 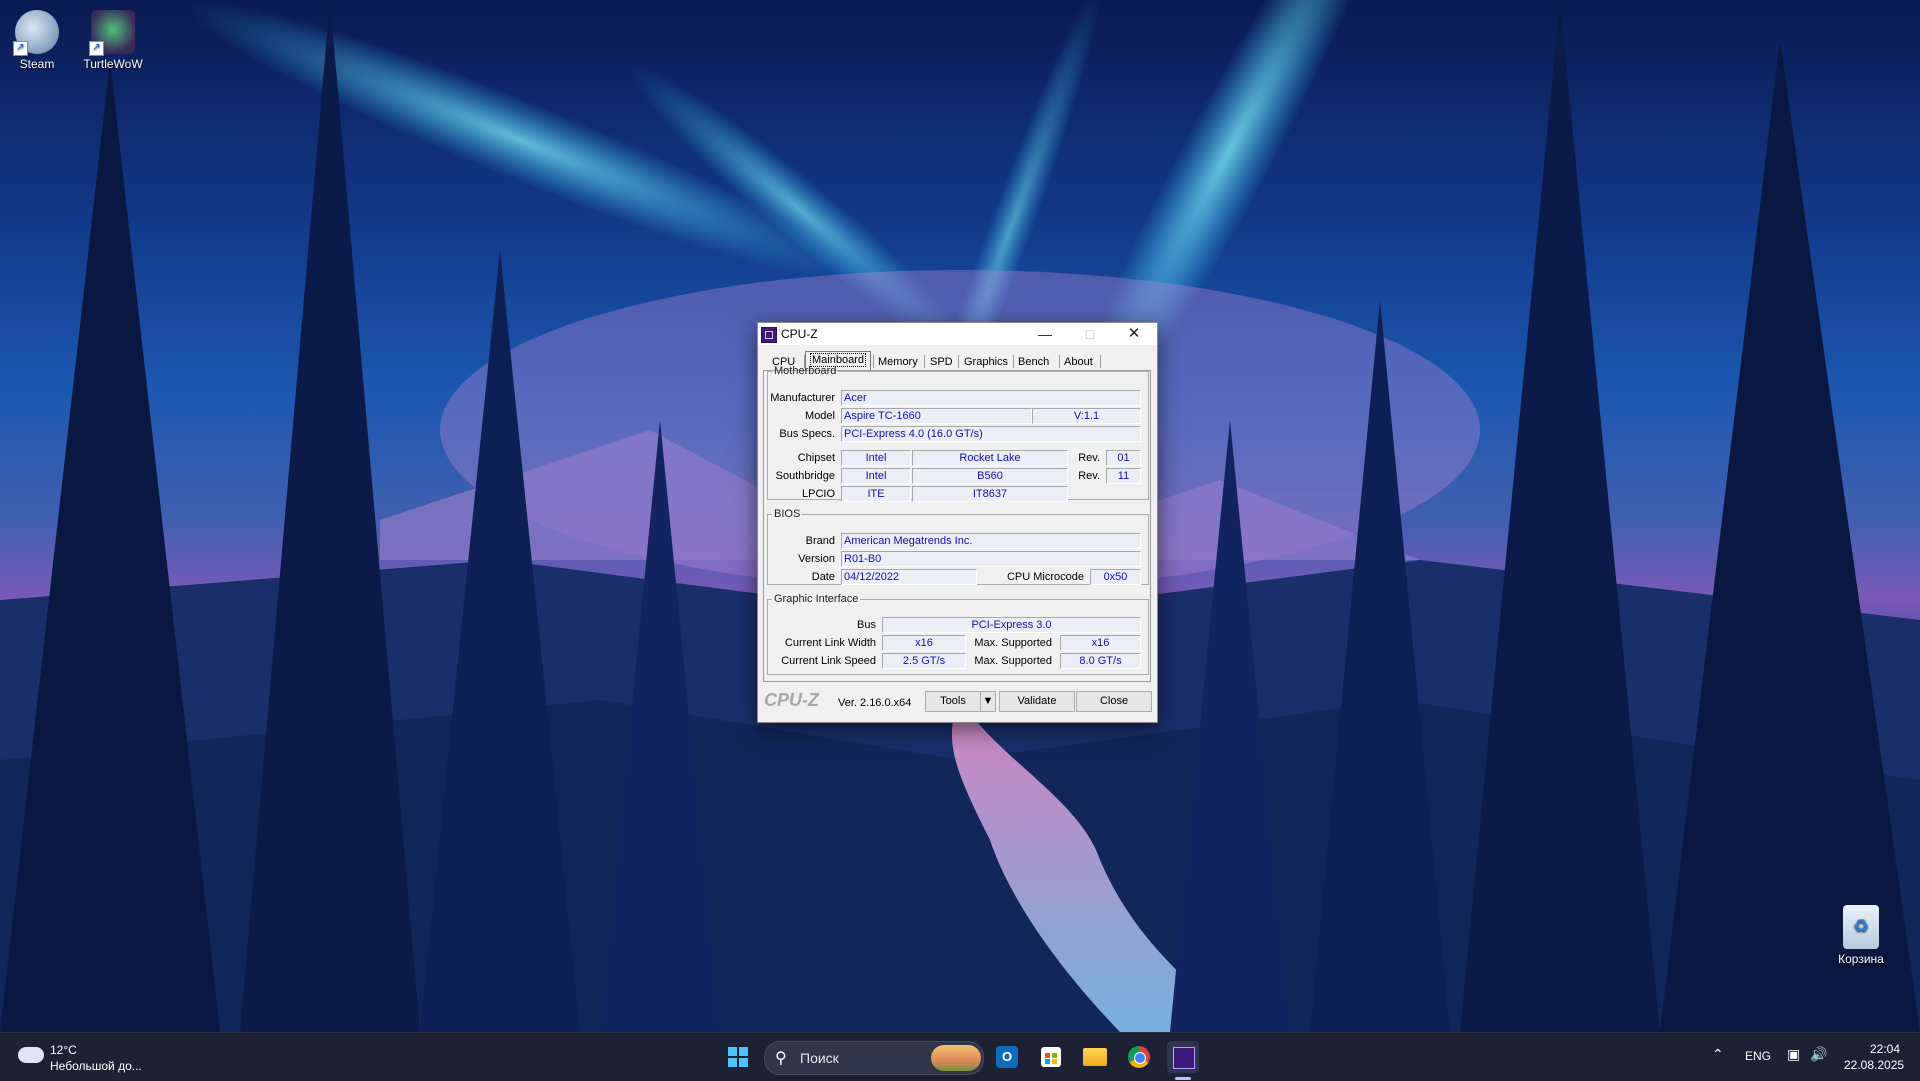 What do you see at coordinates (1874, 1065) in the screenshot?
I see `clock-date: 22.08.2025` at bounding box center [1874, 1065].